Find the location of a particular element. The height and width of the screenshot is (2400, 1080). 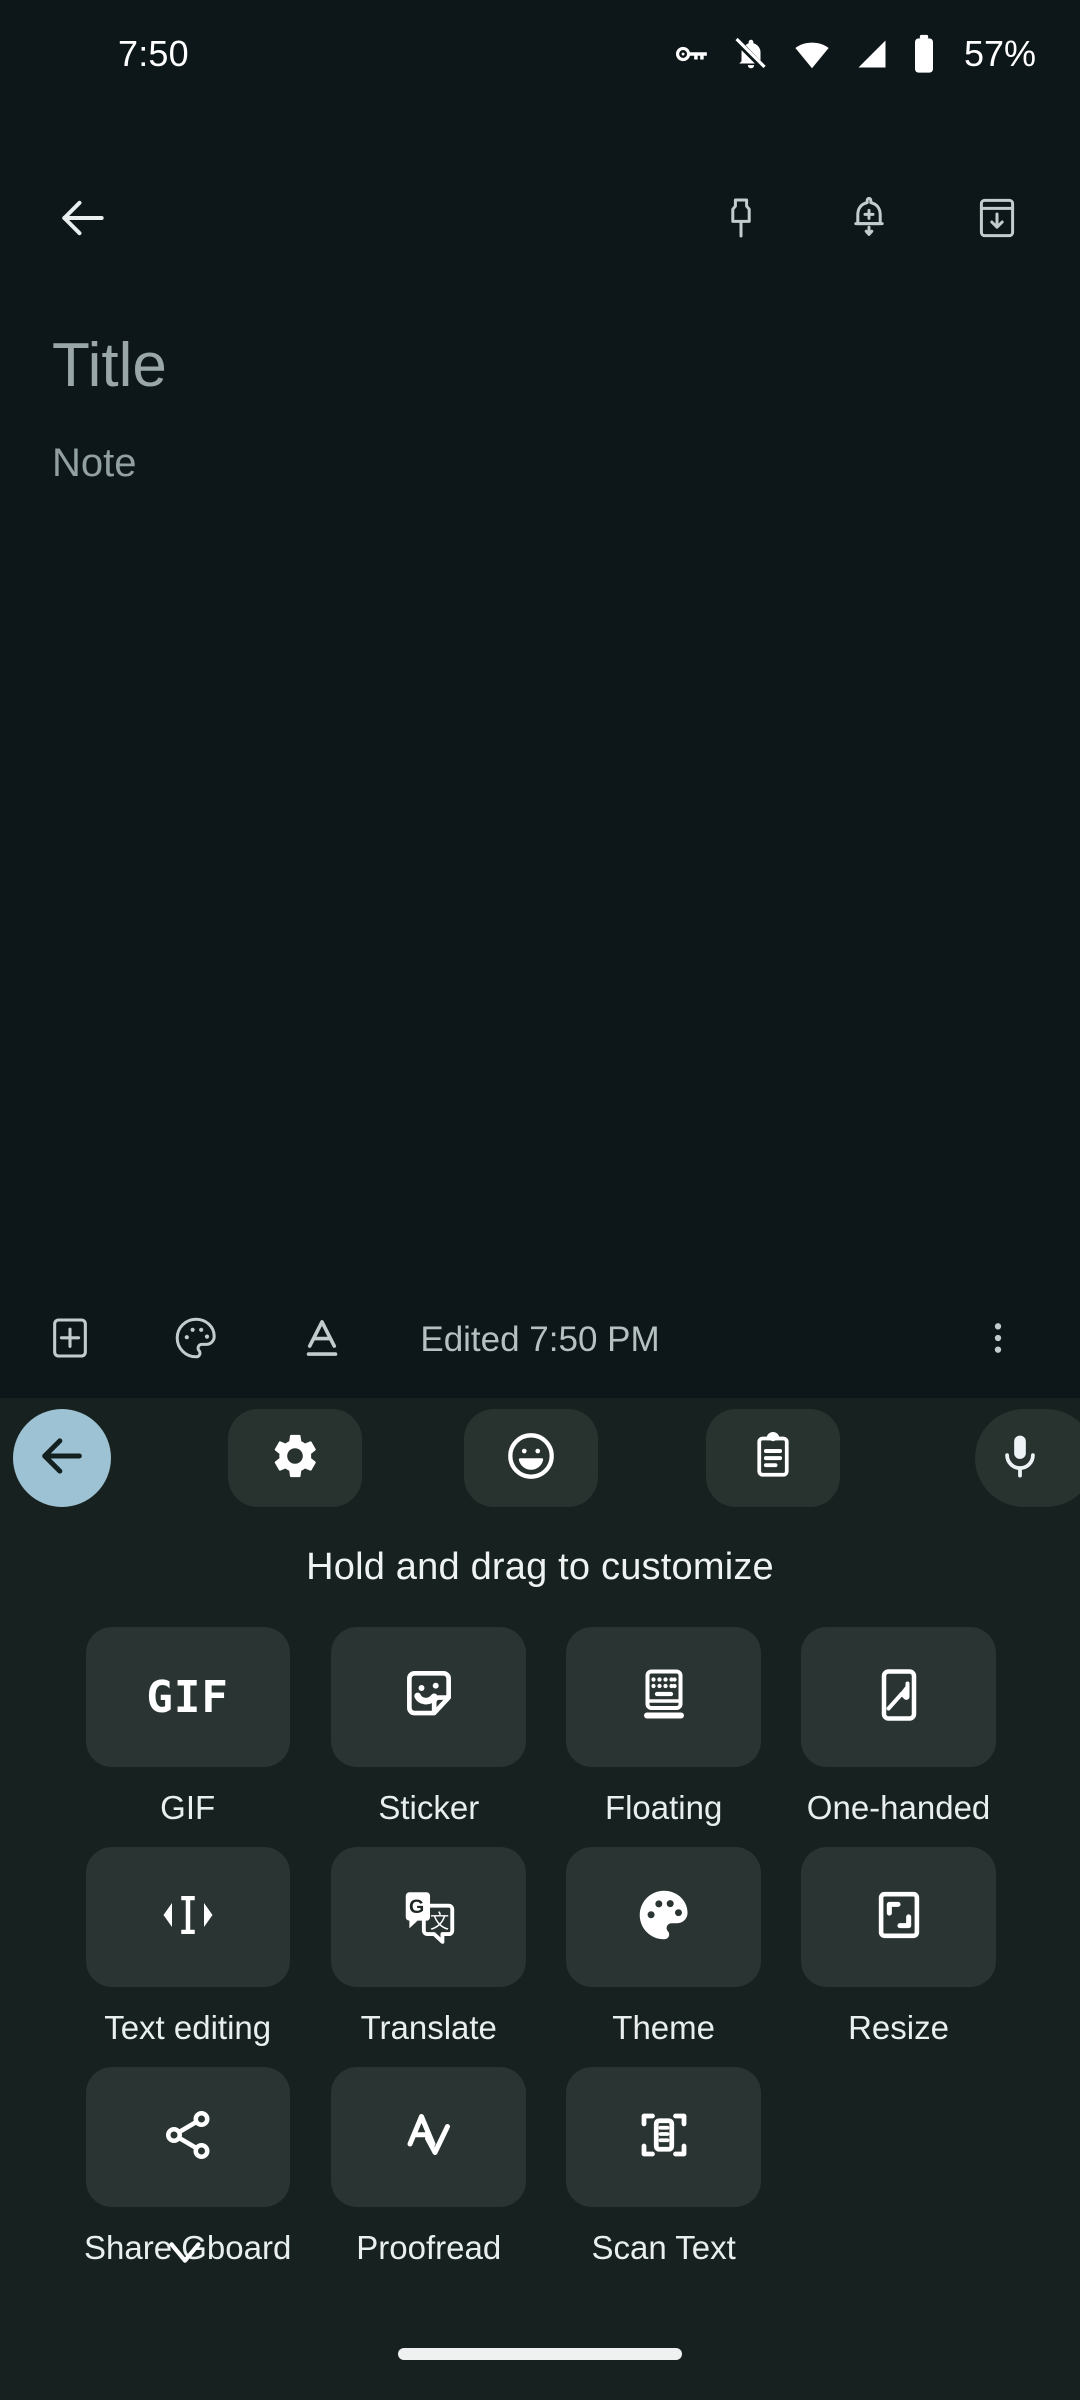

wifi-icon is located at coordinates (812, 54).